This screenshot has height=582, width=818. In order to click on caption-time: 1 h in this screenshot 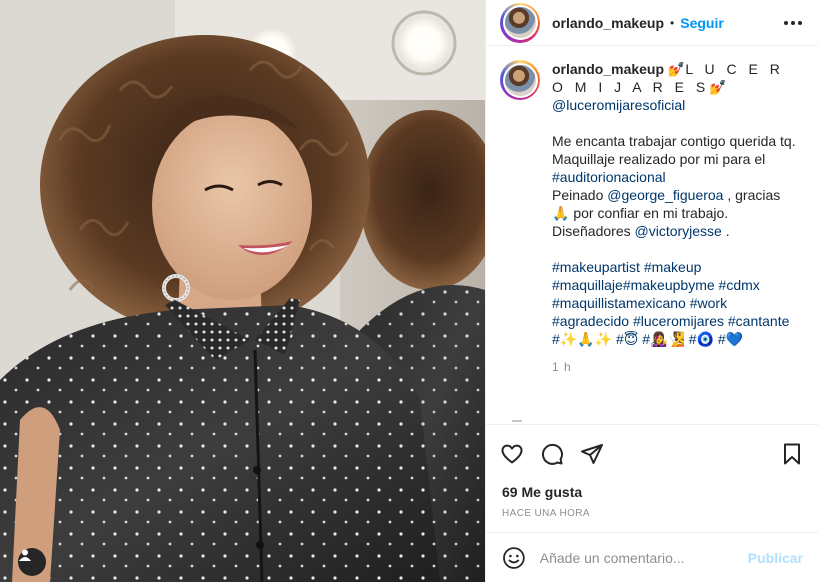, I will do `click(676, 367)`.